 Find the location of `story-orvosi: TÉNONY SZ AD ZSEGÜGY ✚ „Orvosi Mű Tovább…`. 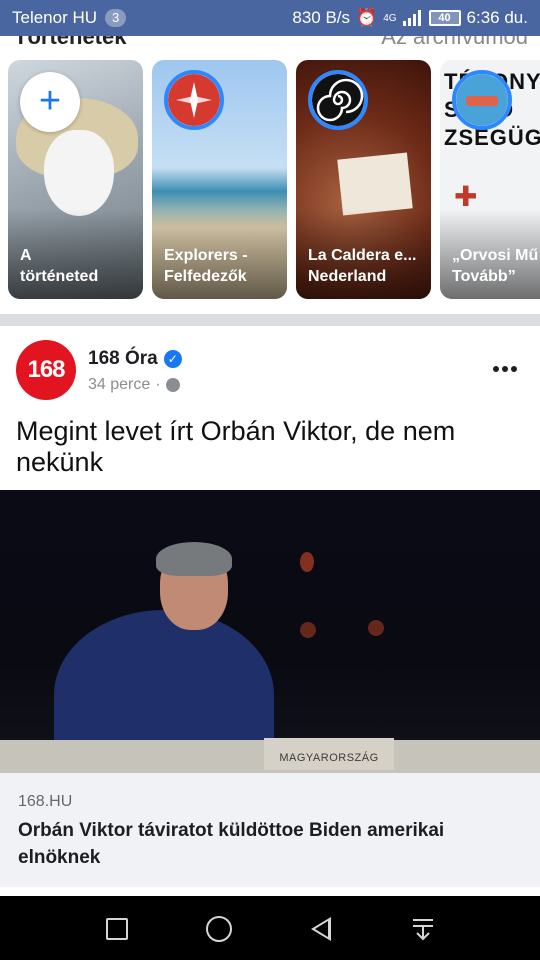

story-orvosi: TÉNONY SZ AD ZSEGÜGY ✚ „Orvosi Mű Tovább… is located at coordinates (490, 179).